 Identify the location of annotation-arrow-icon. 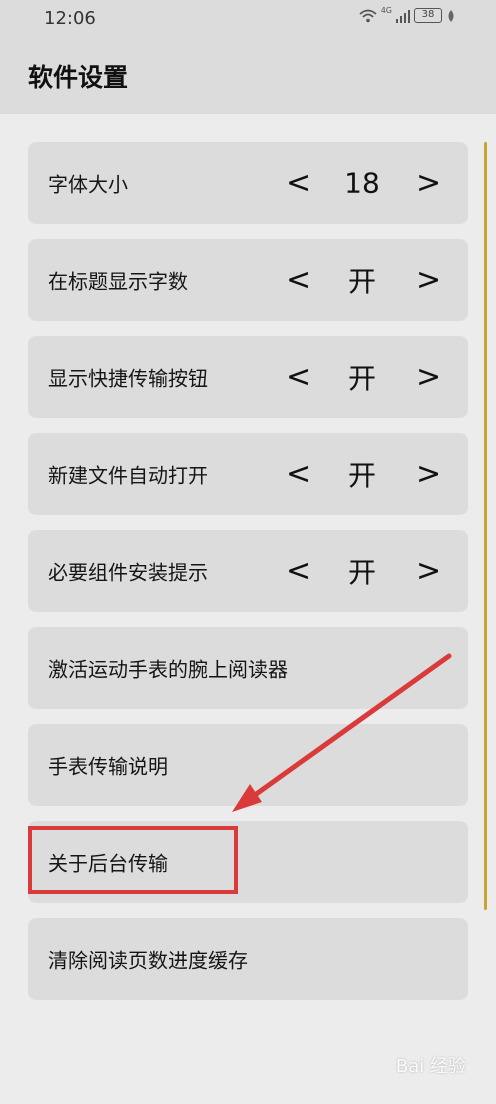
(342, 732).